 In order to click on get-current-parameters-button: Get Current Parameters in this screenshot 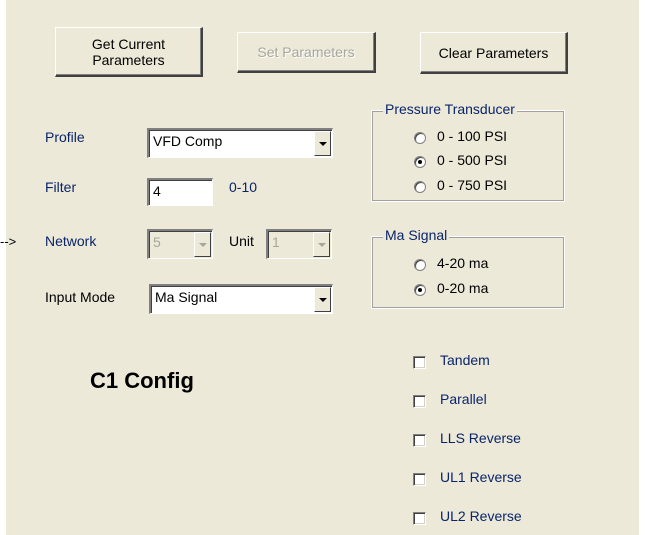, I will do `click(129, 52)`.